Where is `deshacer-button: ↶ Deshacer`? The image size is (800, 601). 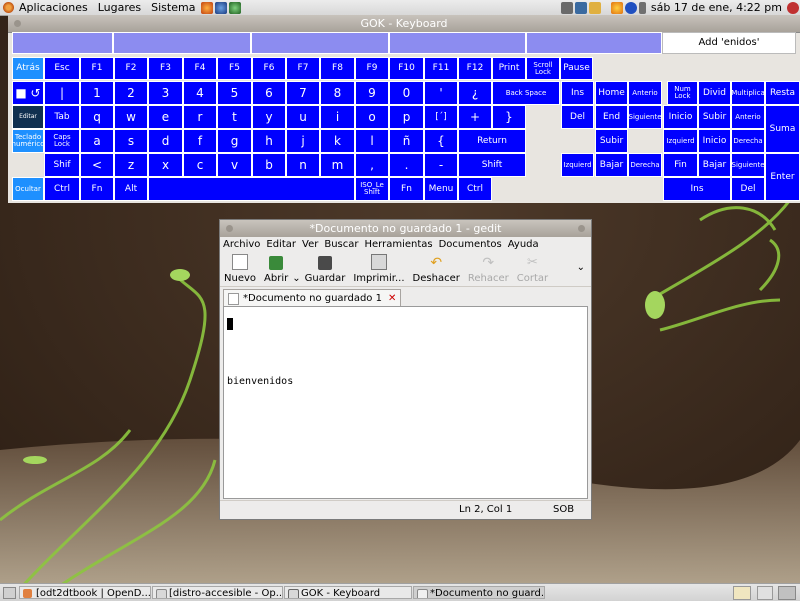 deshacer-button: ↶ Deshacer is located at coordinates (436, 271).